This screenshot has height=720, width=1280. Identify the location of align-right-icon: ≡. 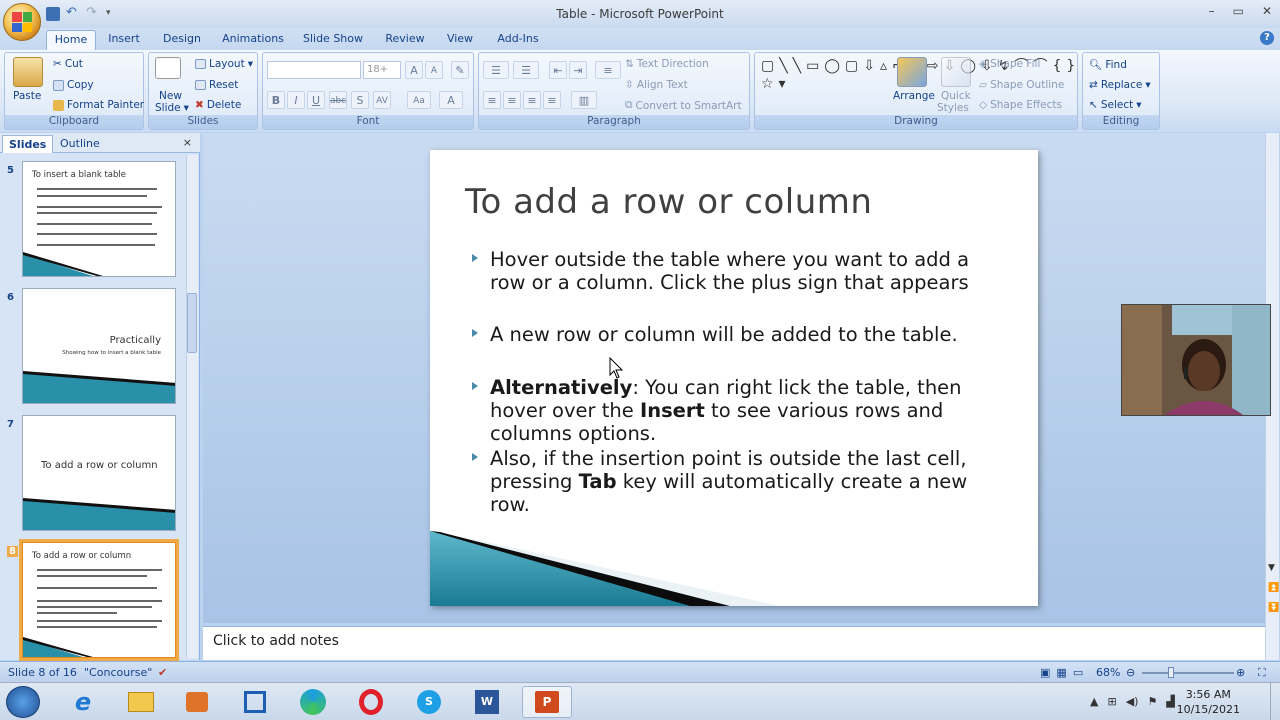
(532, 100).